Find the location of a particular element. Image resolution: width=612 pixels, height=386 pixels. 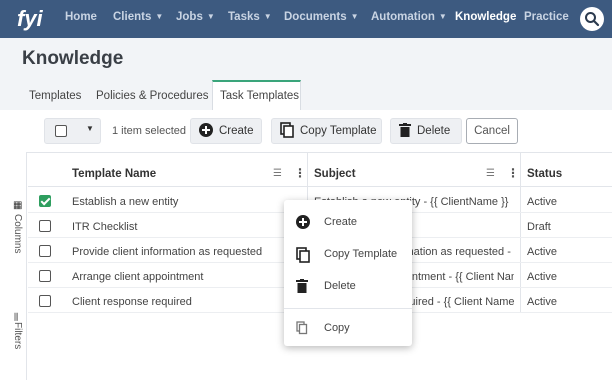

nav-home: Home is located at coordinates (81, 17).